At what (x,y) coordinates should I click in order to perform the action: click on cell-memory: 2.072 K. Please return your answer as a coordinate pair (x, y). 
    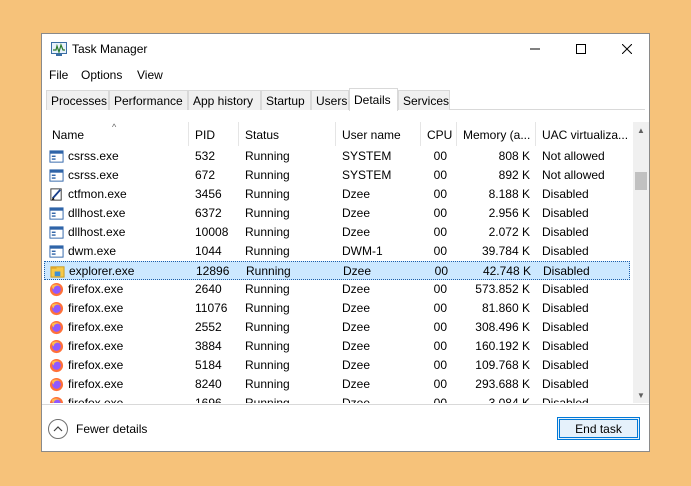
    Looking at the image, I should click on (509, 232).